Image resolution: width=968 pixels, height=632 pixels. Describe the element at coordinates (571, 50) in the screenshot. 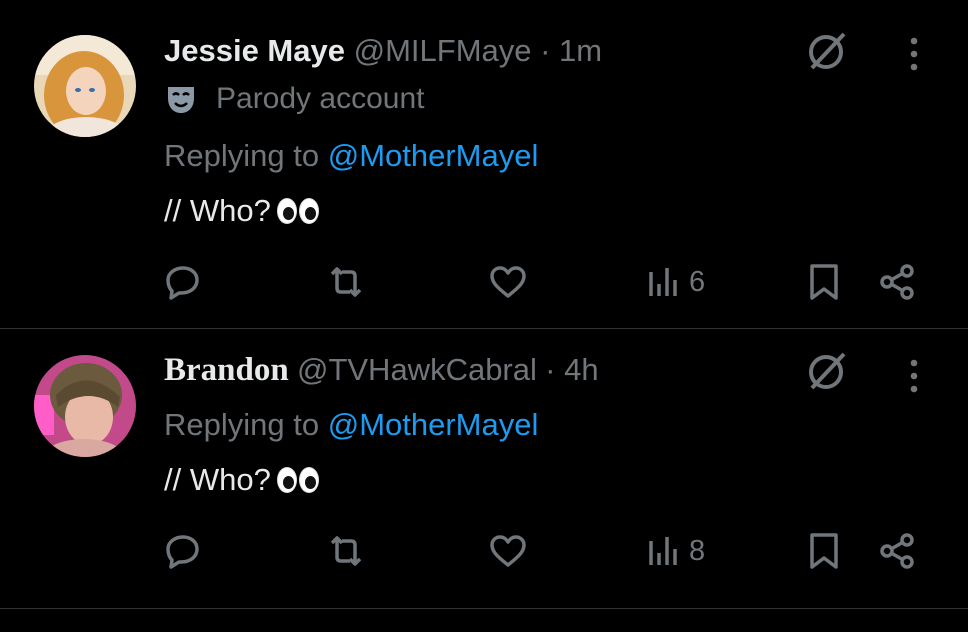

I see `timestamp: · 1m` at that location.